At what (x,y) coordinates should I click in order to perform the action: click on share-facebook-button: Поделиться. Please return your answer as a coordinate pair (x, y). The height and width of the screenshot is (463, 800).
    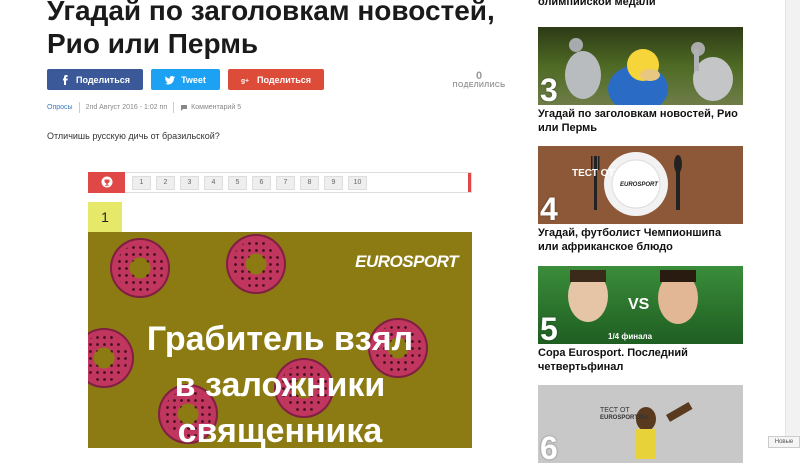
    Looking at the image, I should click on (95, 79).